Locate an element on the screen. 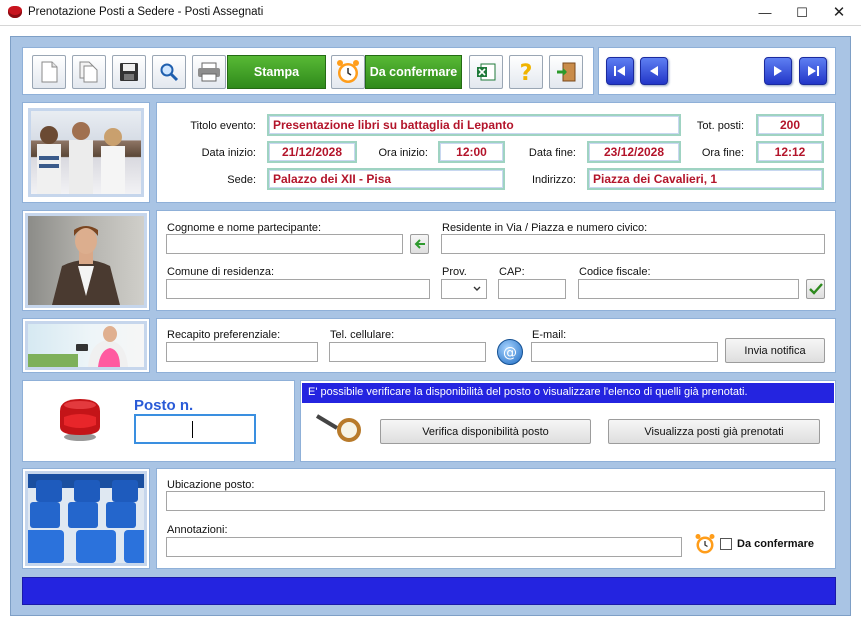 The width and height of the screenshot is (861, 630). excel-button is located at coordinates (486, 72).